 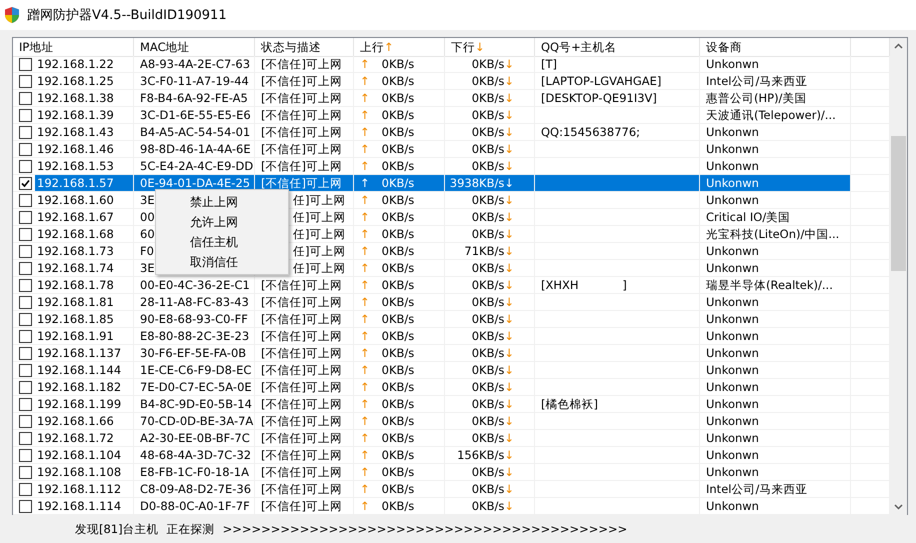 I want to click on host-cell: [XHXH ], so click(x=617, y=285).